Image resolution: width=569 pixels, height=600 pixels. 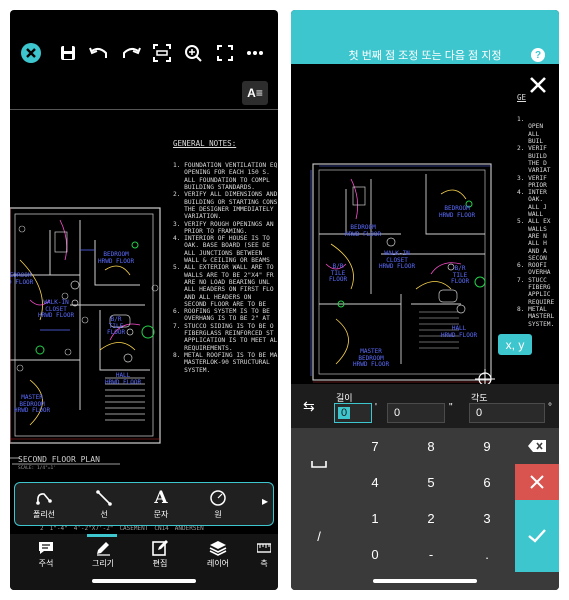 What do you see at coordinates (431, 446) in the screenshot?
I see `key-8: 8` at bounding box center [431, 446].